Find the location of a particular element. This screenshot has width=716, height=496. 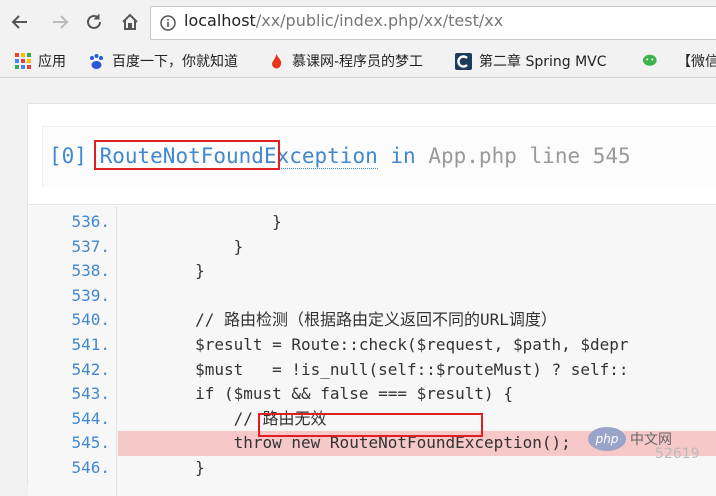

home-icon is located at coordinates (130, 21).